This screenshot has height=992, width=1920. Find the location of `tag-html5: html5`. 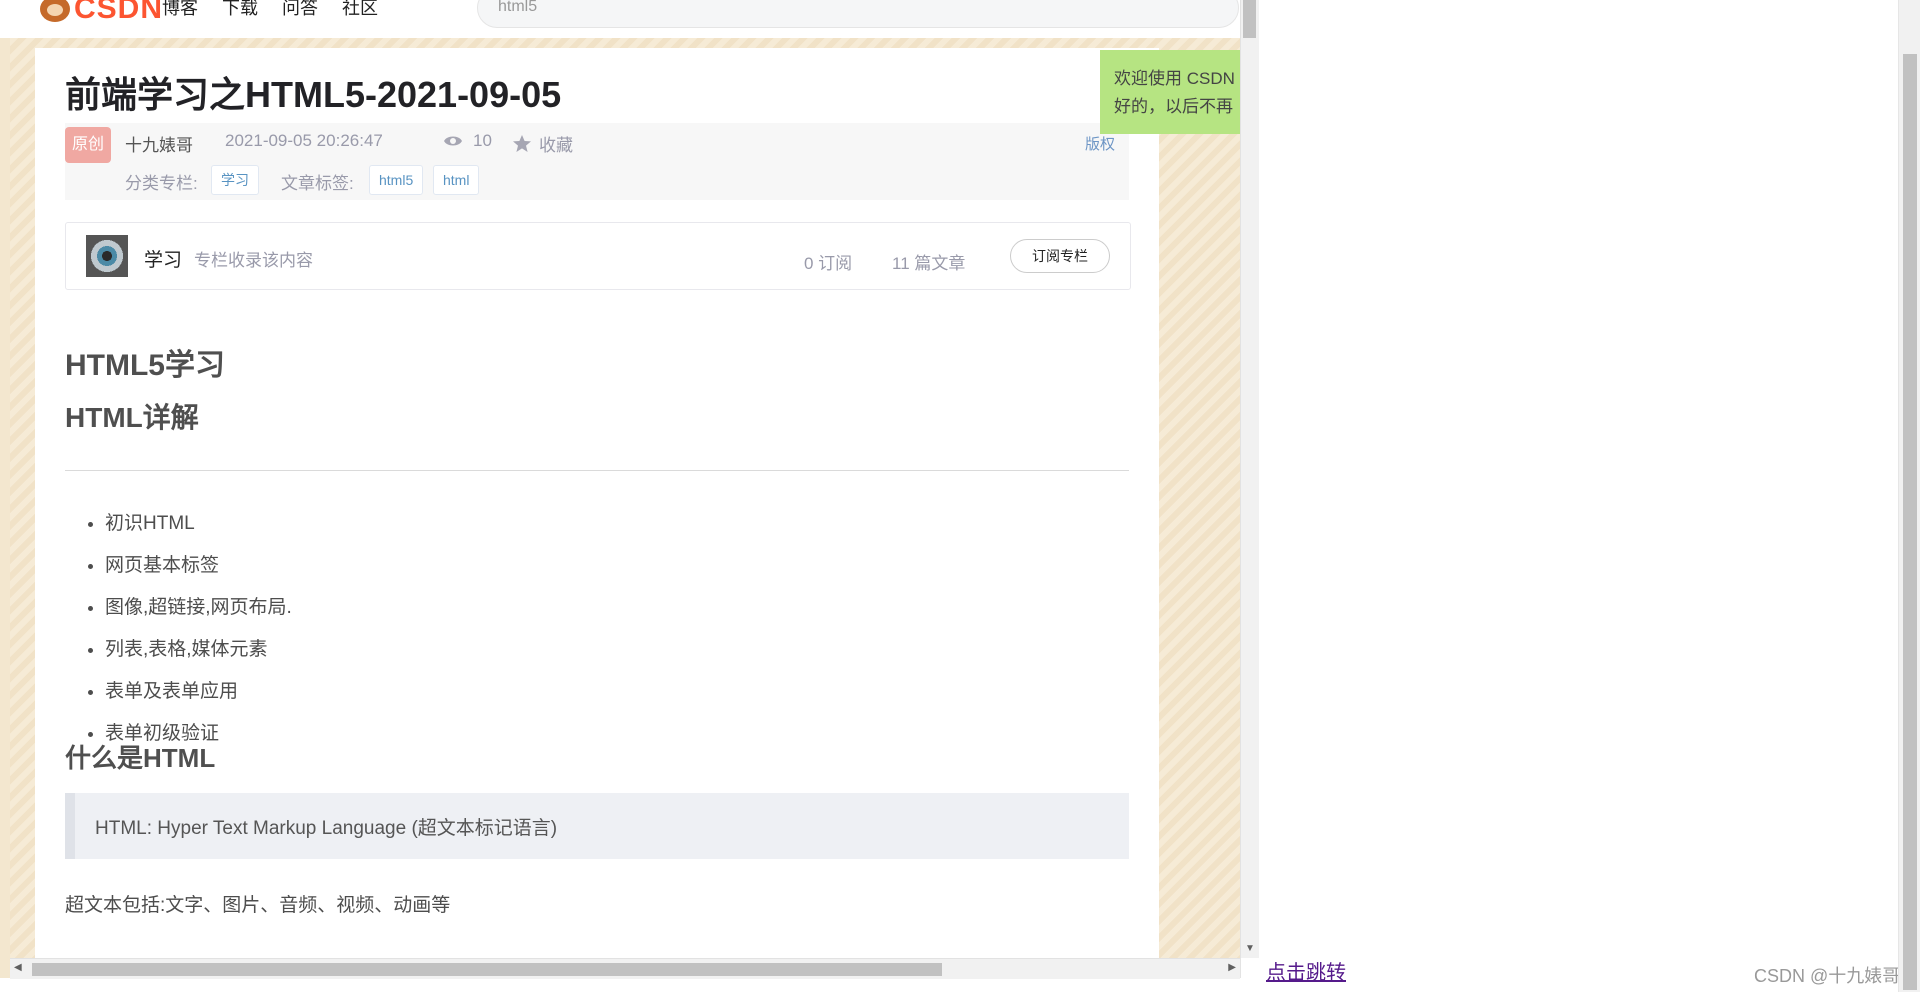

tag-html5: html5 is located at coordinates (396, 180).